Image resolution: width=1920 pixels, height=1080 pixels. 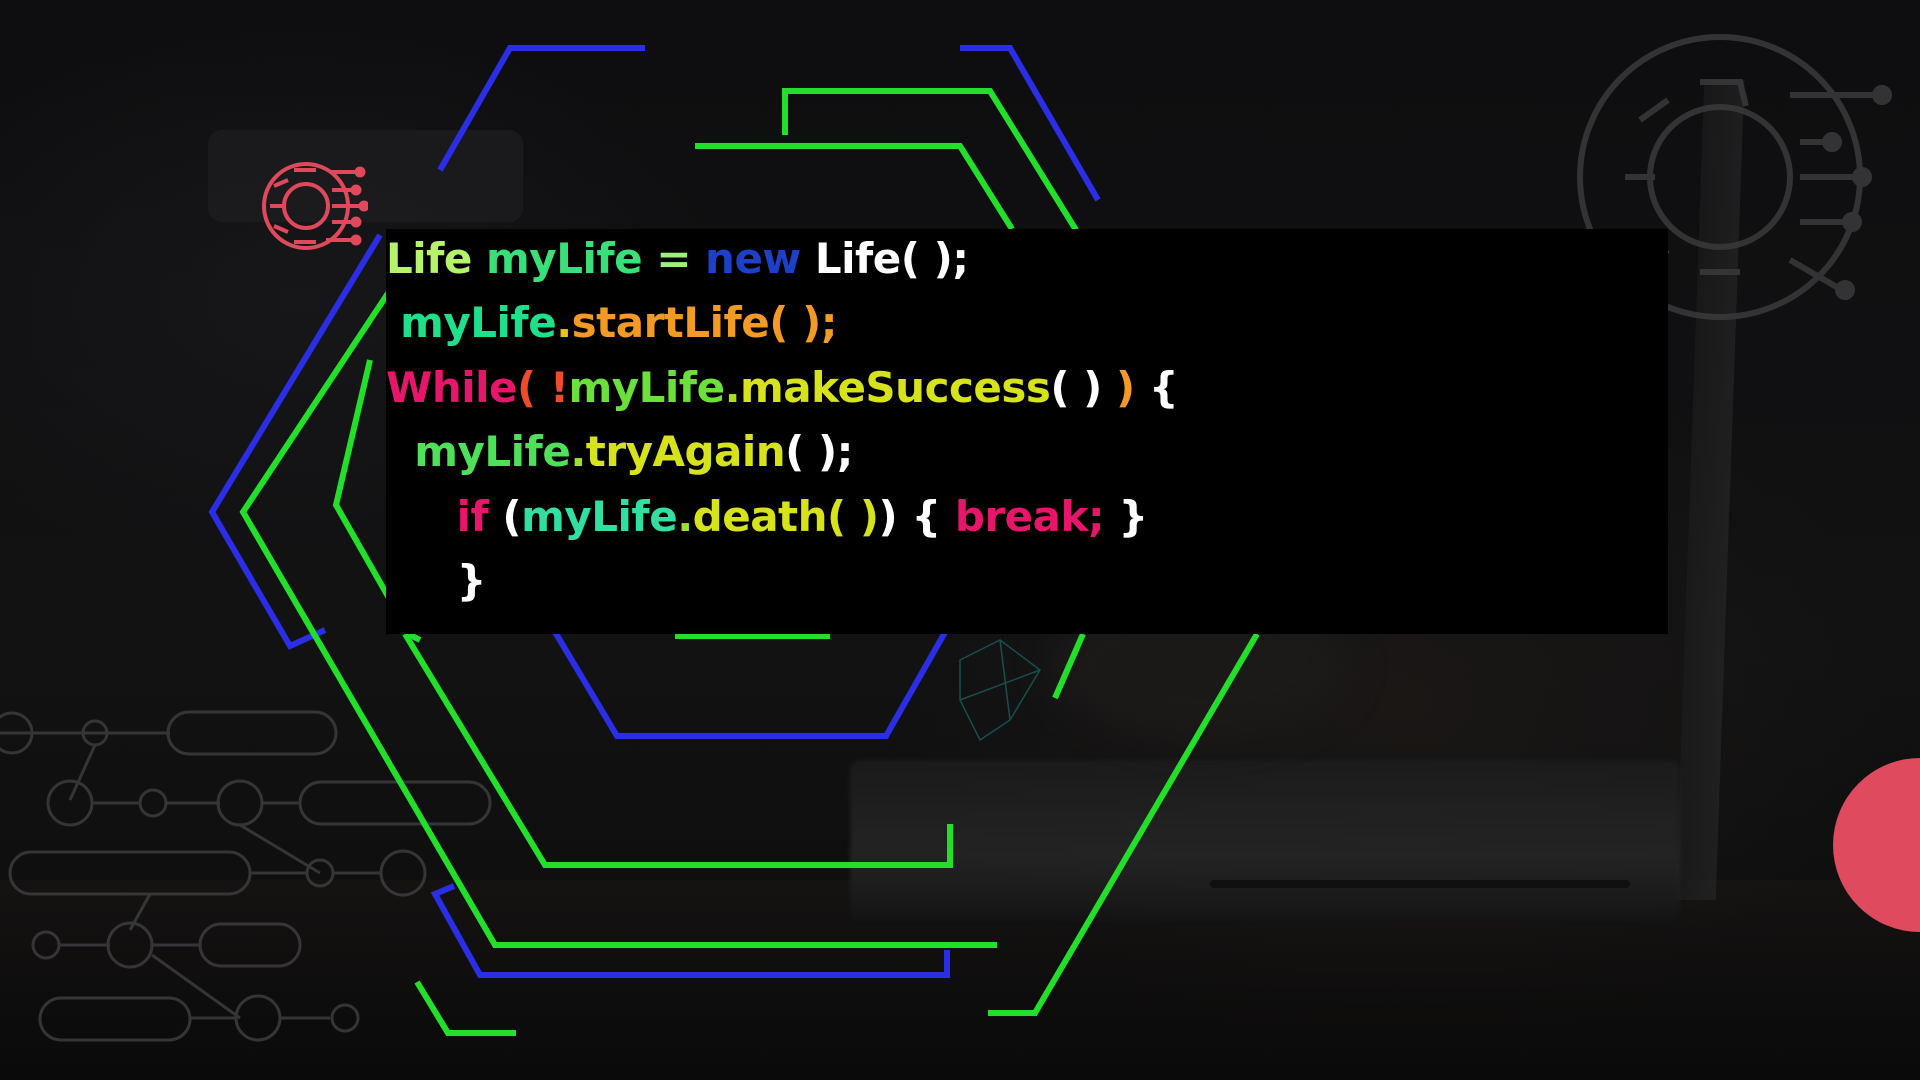 I want to click on circuit-node-pattern, so click(x=246, y=876).